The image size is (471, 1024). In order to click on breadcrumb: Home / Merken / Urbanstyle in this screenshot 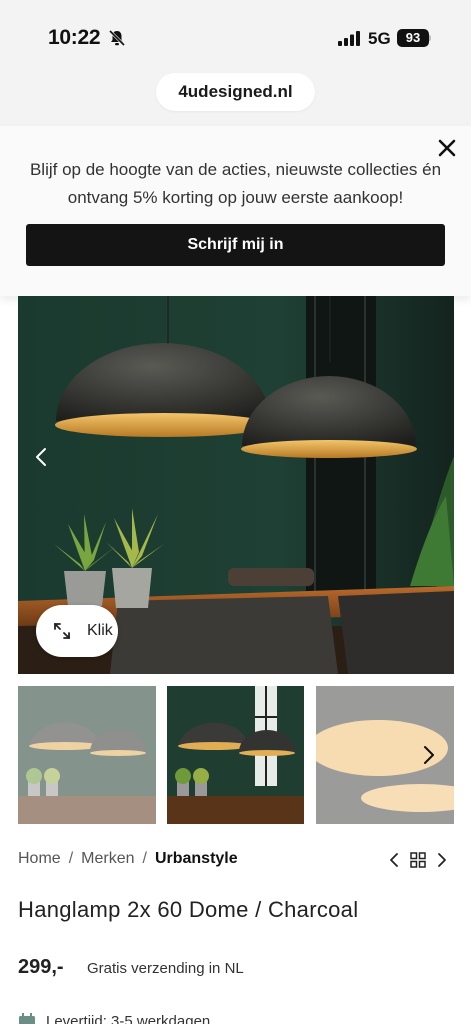, I will do `click(128, 859)`.